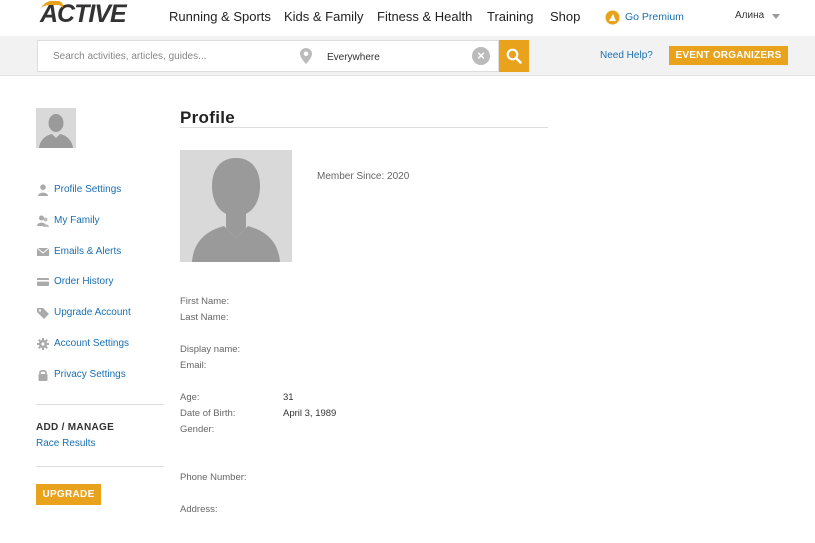 The width and height of the screenshot is (815, 543). What do you see at coordinates (363, 176) in the screenshot?
I see `member-since: Member Since: 2020` at bounding box center [363, 176].